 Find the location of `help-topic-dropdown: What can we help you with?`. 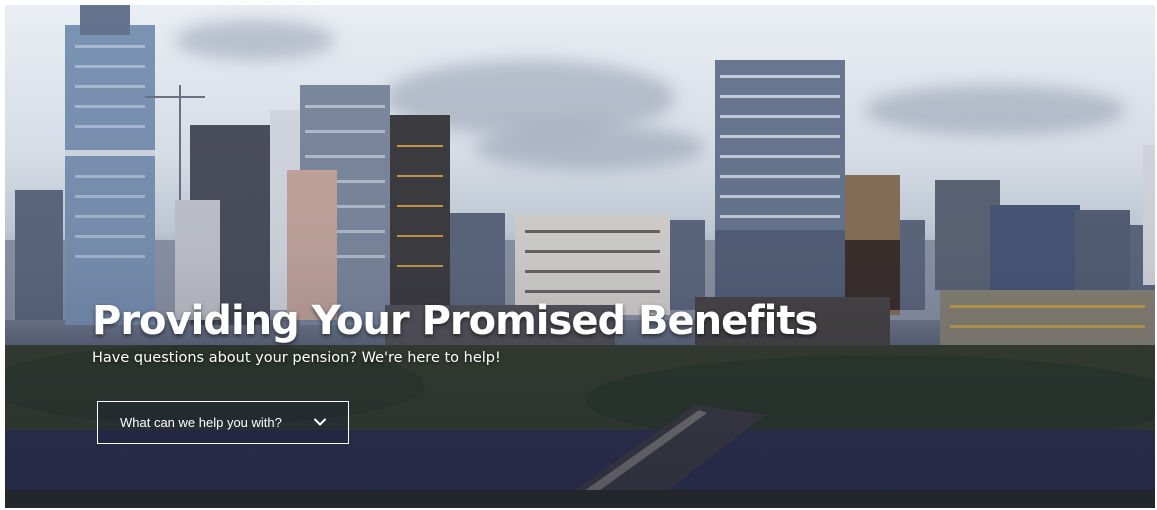

help-topic-dropdown: What can we help you with? is located at coordinates (223, 422).